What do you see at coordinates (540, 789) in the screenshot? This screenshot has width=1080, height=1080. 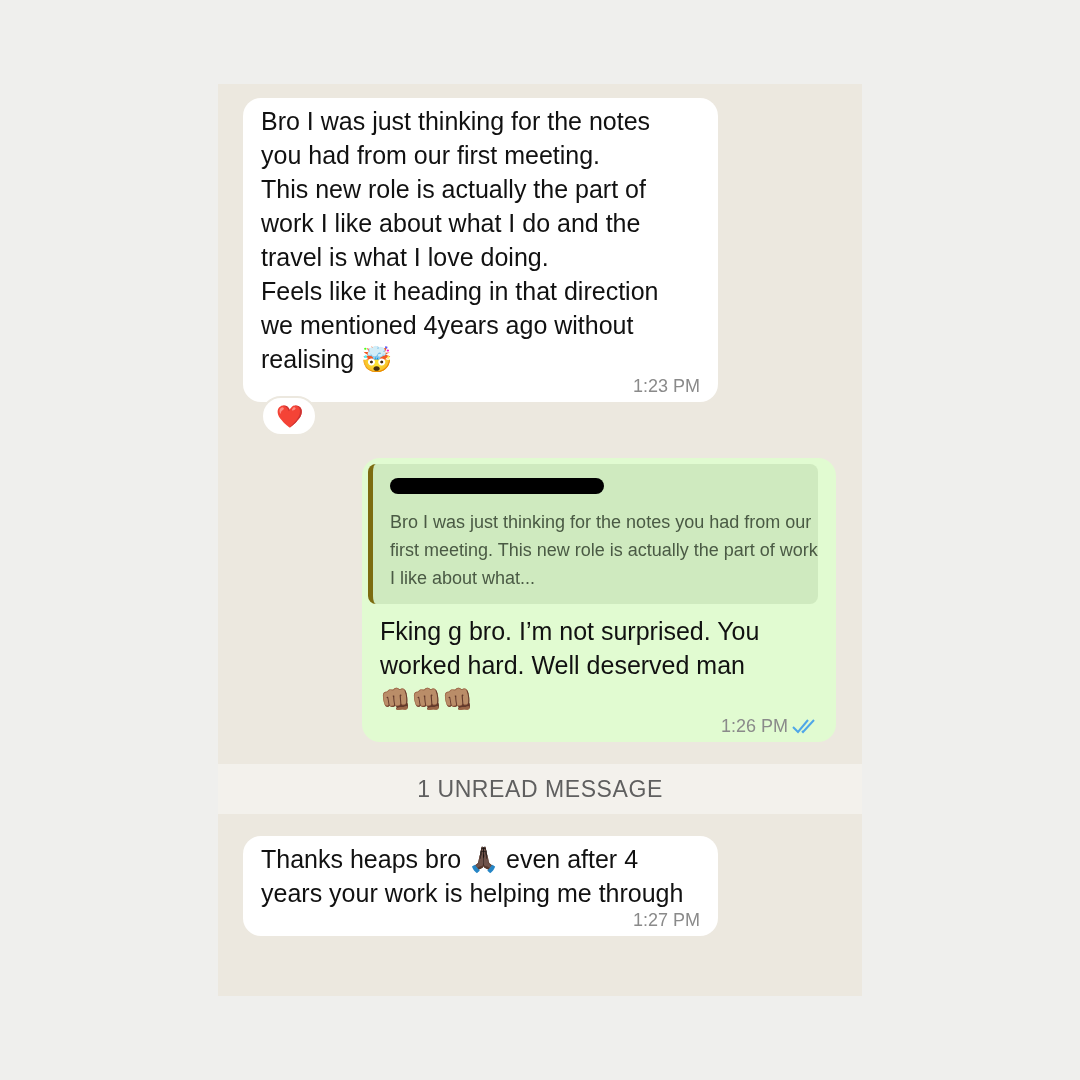 I see `unread-divider-label: 1 UNREAD MESSAGE` at bounding box center [540, 789].